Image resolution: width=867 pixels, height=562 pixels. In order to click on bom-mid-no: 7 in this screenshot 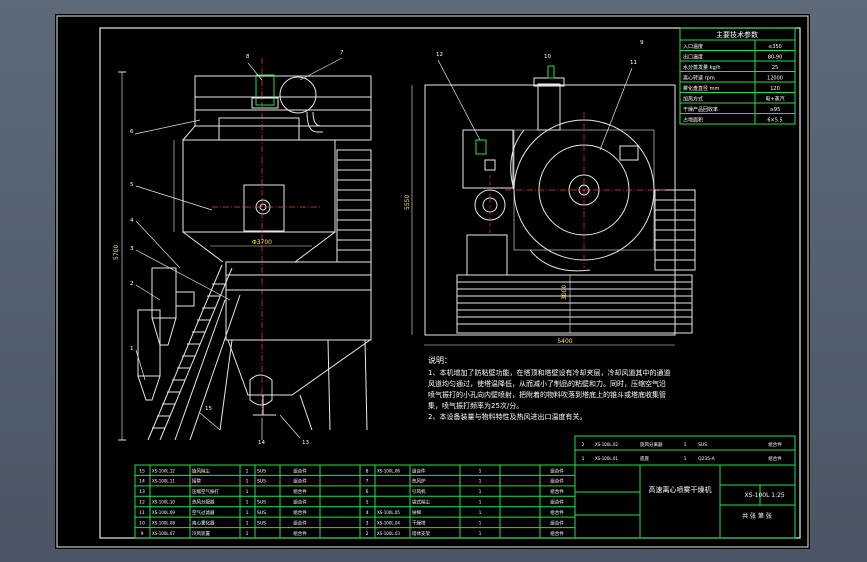, I will do `click(367, 482)`.